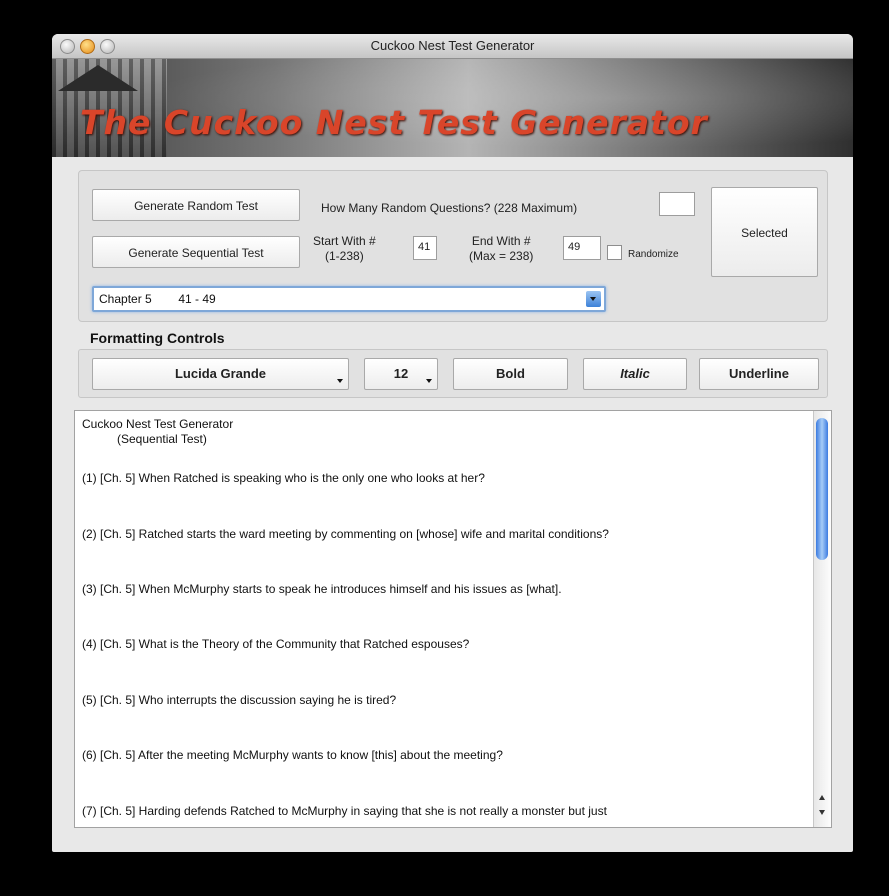 The height and width of the screenshot is (896, 889). Describe the element at coordinates (759, 374) in the screenshot. I see `underline-button: Underline` at that location.